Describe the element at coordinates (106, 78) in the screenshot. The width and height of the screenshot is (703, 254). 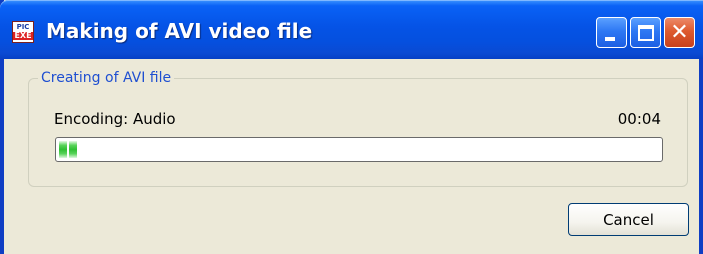
I see `group-title: Creating of AVI file` at that location.